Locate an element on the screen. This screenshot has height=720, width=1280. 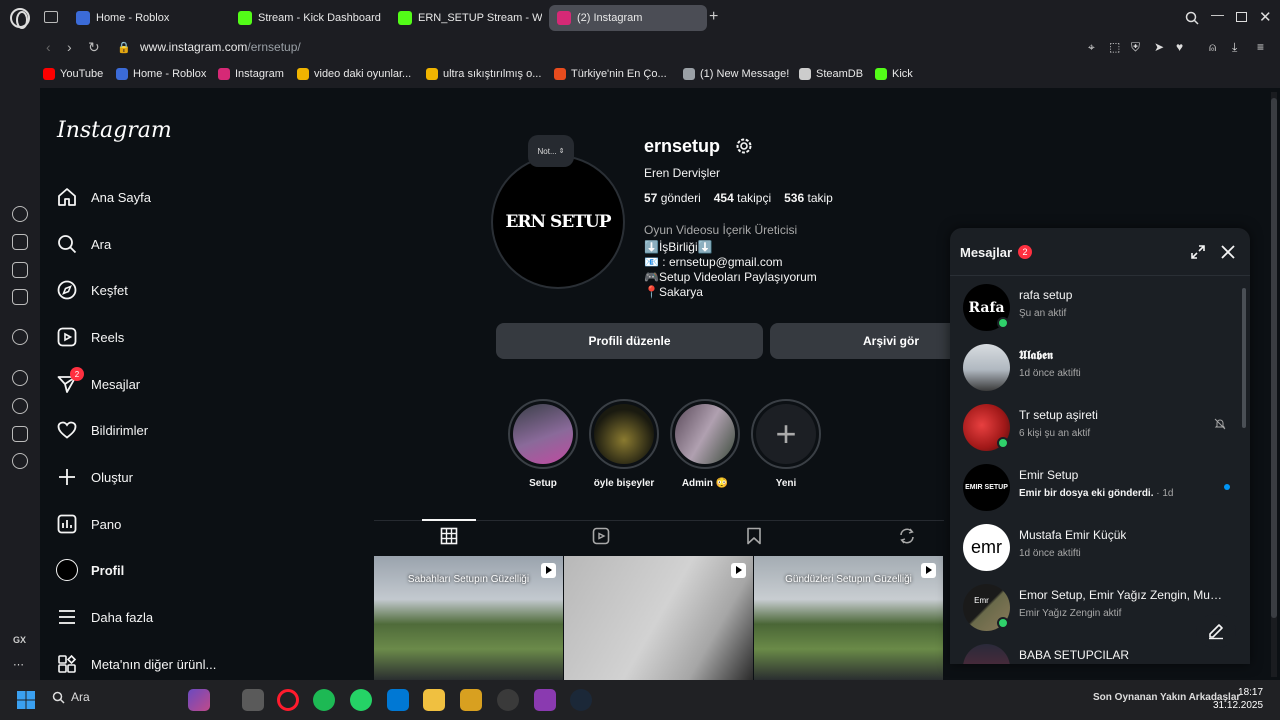
counter-strike-icon is located at coordinates (471, 700).